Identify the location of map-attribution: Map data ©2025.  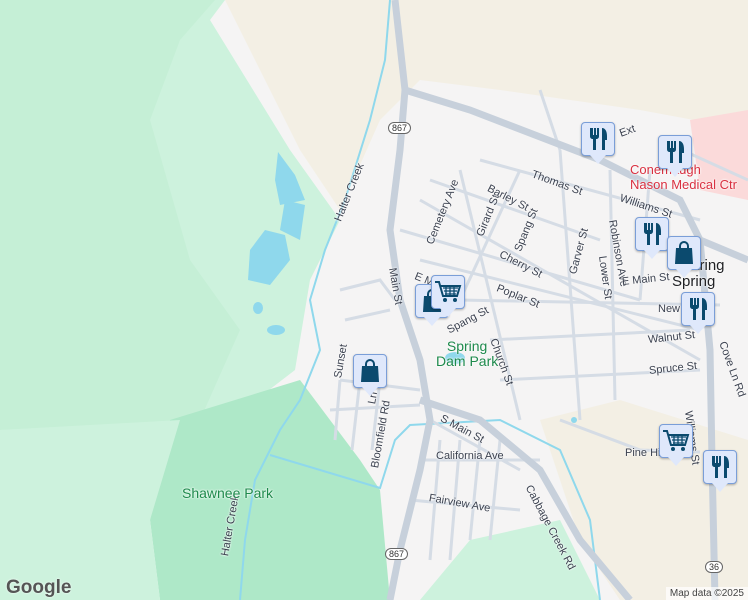
(706, 593).